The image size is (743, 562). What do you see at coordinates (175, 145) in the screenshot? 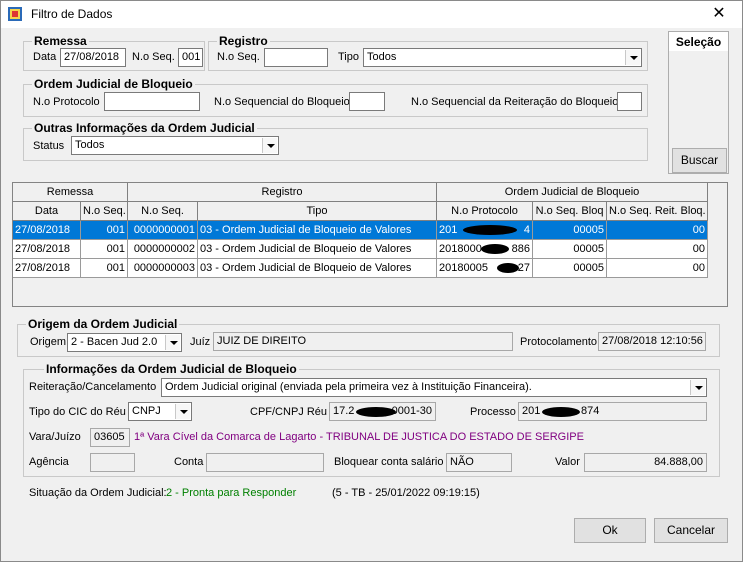
I see `status-select: Todos` at bounding box center [175, 145].